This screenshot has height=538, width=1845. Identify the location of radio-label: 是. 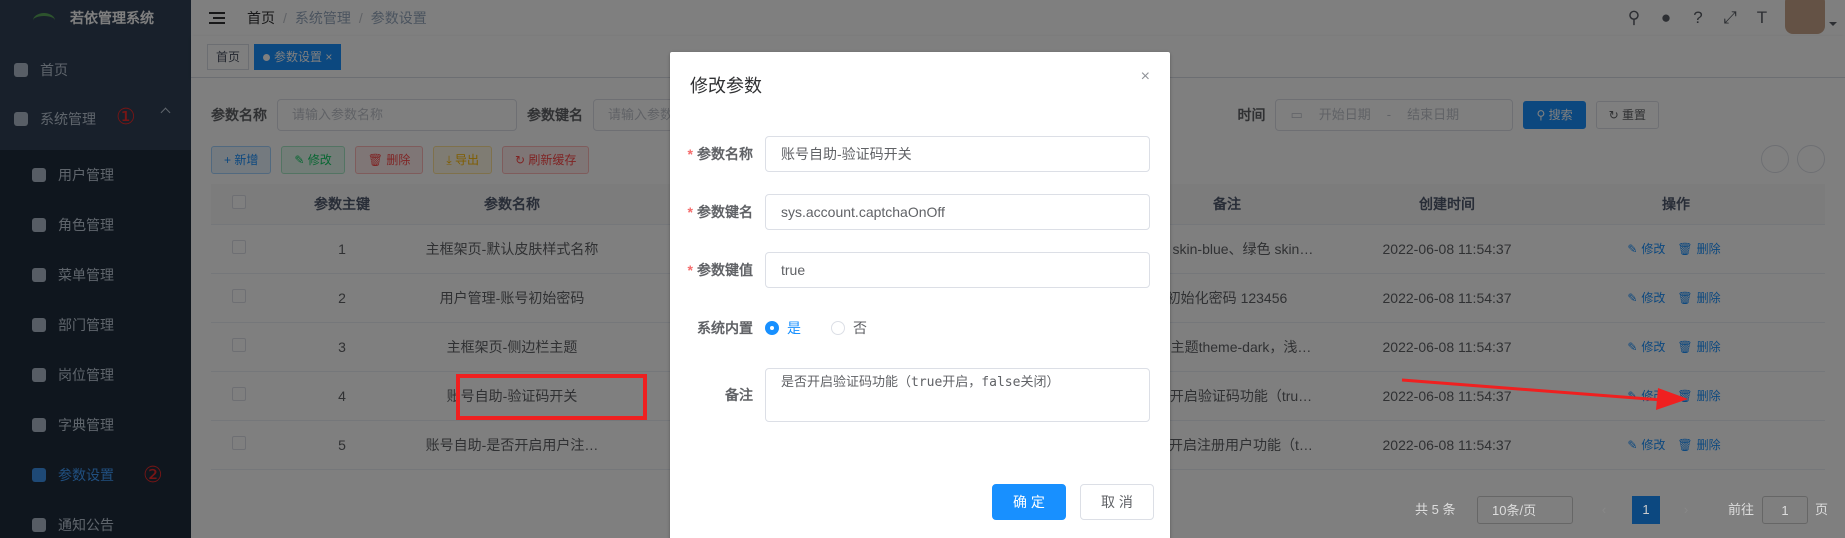
(794, 328).